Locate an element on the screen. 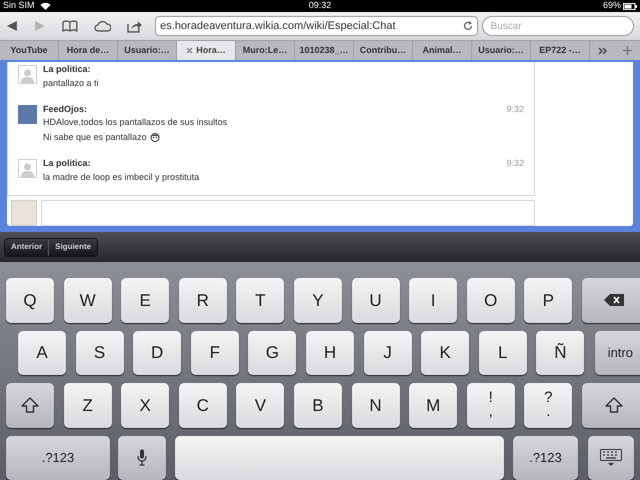 The width and height of the screenshot is (640, 480). key: J is located at coordinates (388, 352).